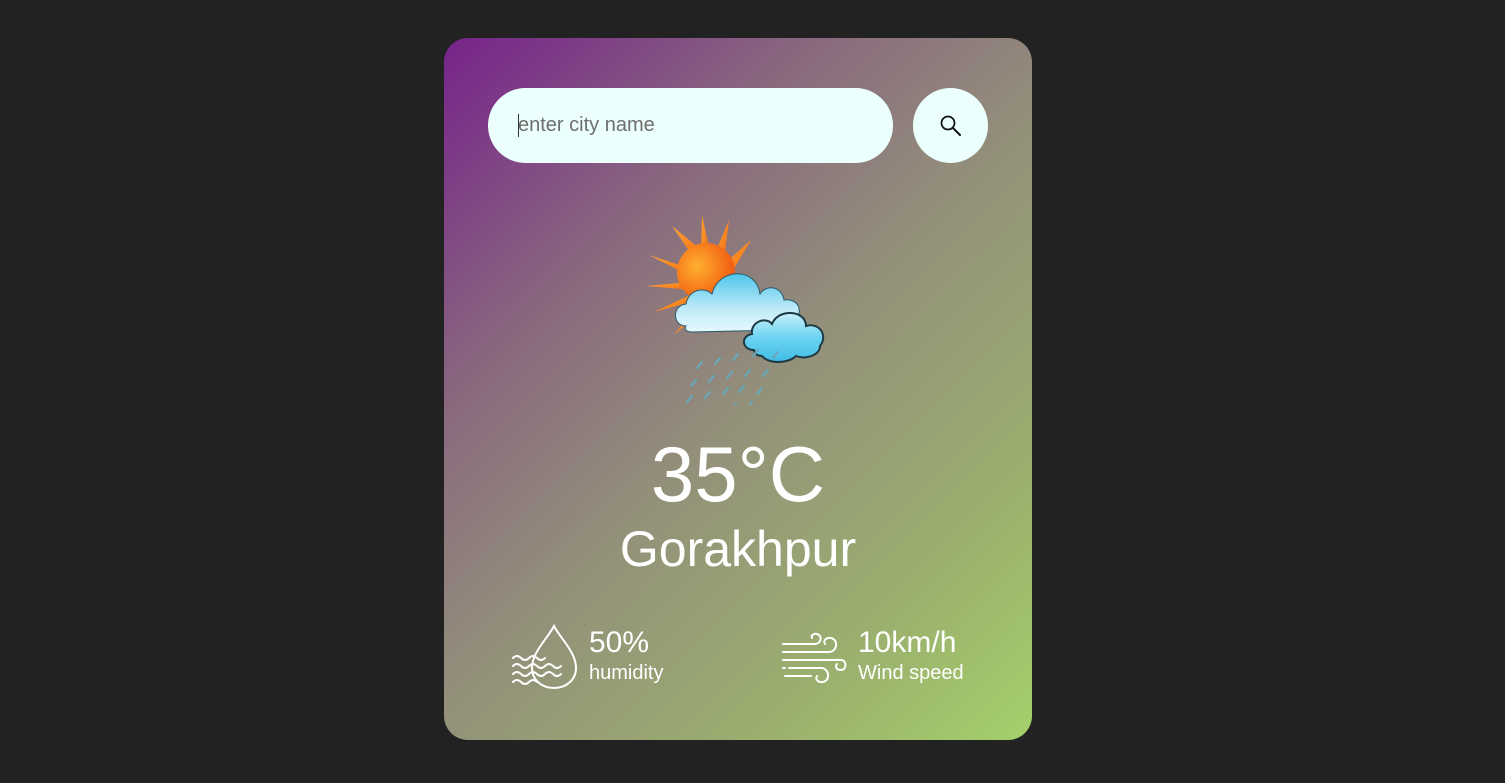 The image size is (1505, 783). I want to click on wind-speed-label: Wind speed, so click(911, 673).